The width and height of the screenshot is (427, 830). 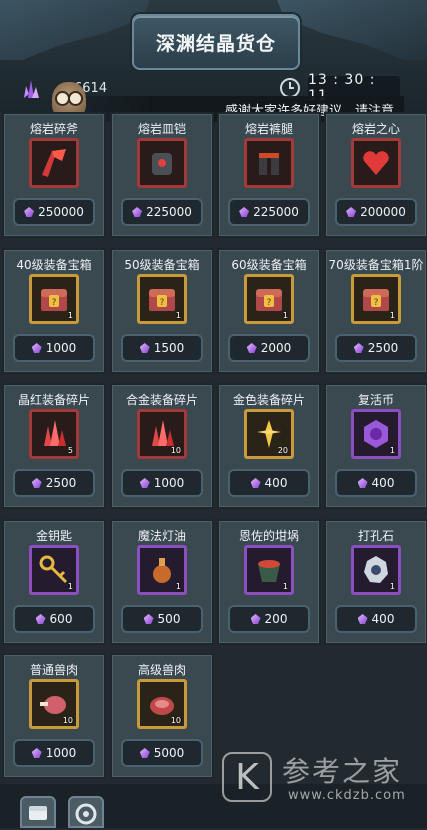 What do you see at coordinates (216, 42) in the screenshot?
I see `title-plate: 深渊结晶货仓` at bounding box center [216, 42].